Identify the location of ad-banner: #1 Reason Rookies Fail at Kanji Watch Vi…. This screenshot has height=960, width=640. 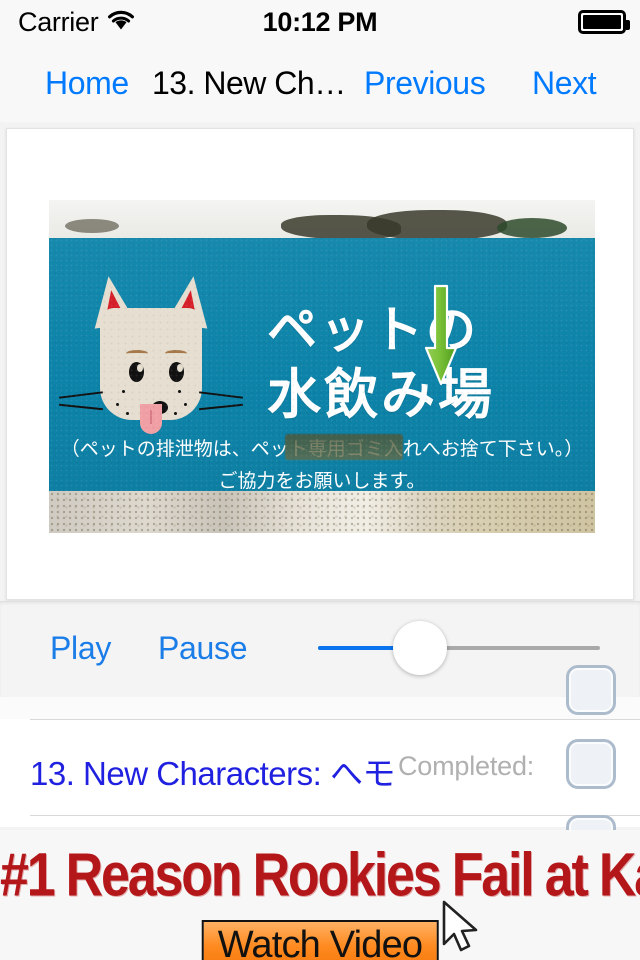
(320, 895).